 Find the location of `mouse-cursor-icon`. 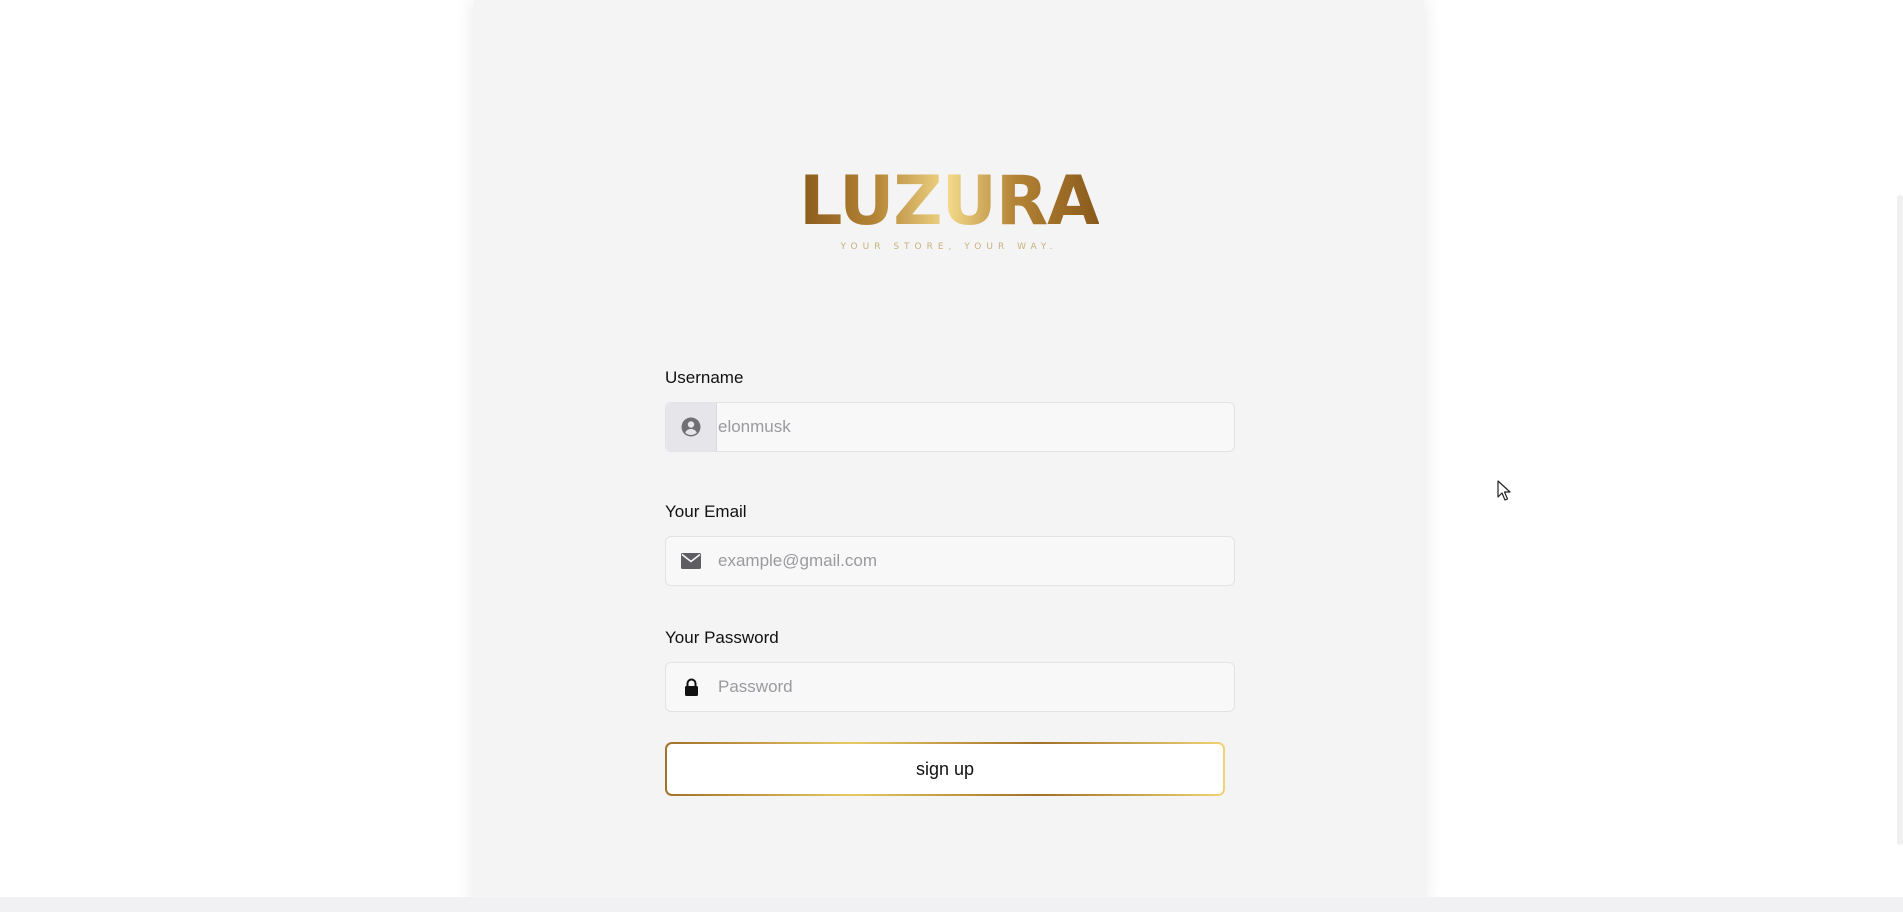

mouse-cursor-icon is located at coordinates (1504, 490).